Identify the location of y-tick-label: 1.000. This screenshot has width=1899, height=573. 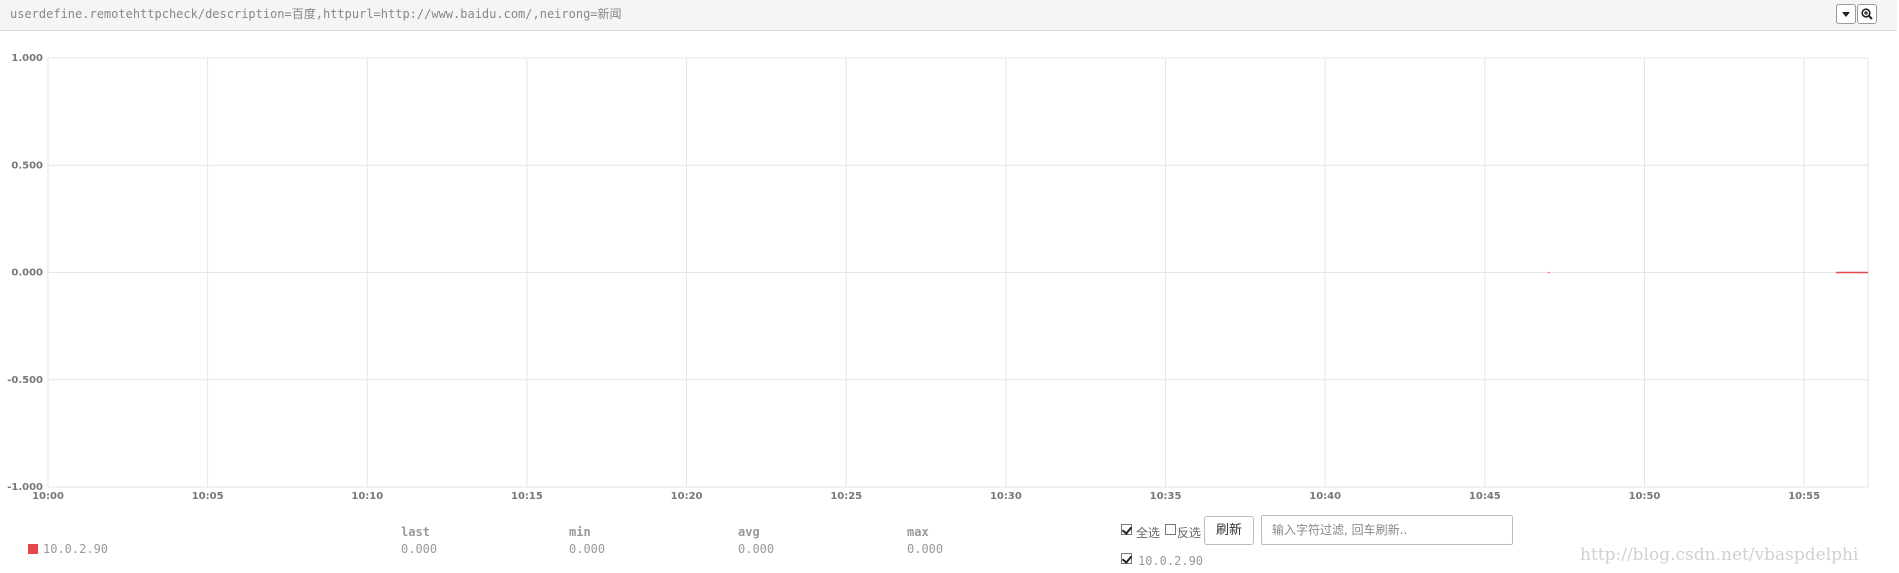
(27, 58).